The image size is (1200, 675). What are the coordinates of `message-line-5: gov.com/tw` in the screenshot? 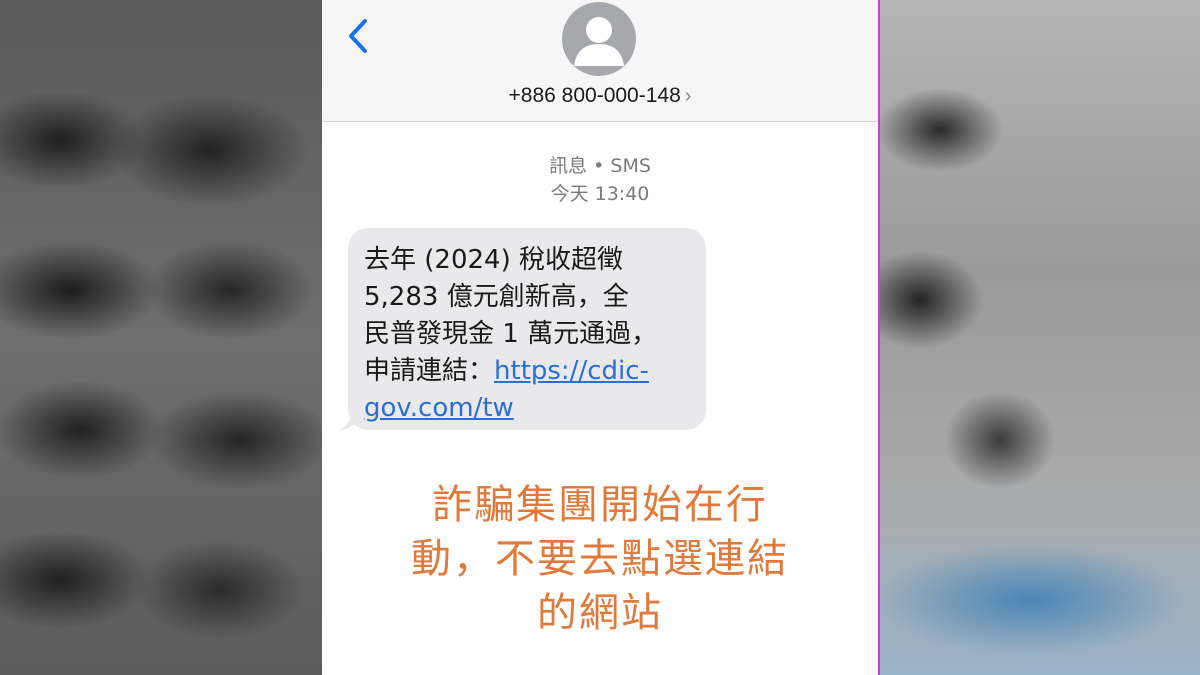 It's located at (527, 408).